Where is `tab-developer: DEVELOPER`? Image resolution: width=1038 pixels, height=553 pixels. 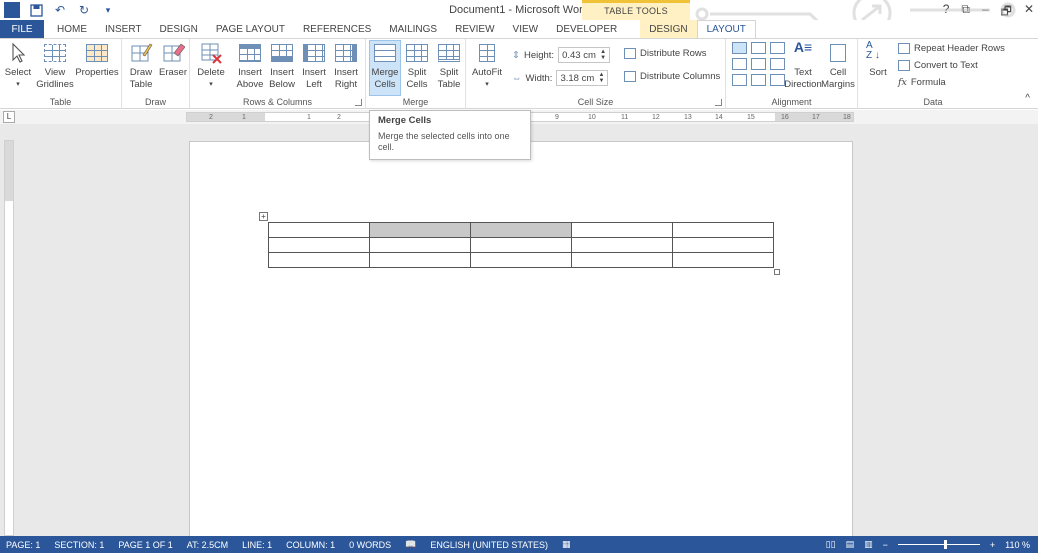
tab-developer: DEVELOPER is located at coordinates (586, 29).